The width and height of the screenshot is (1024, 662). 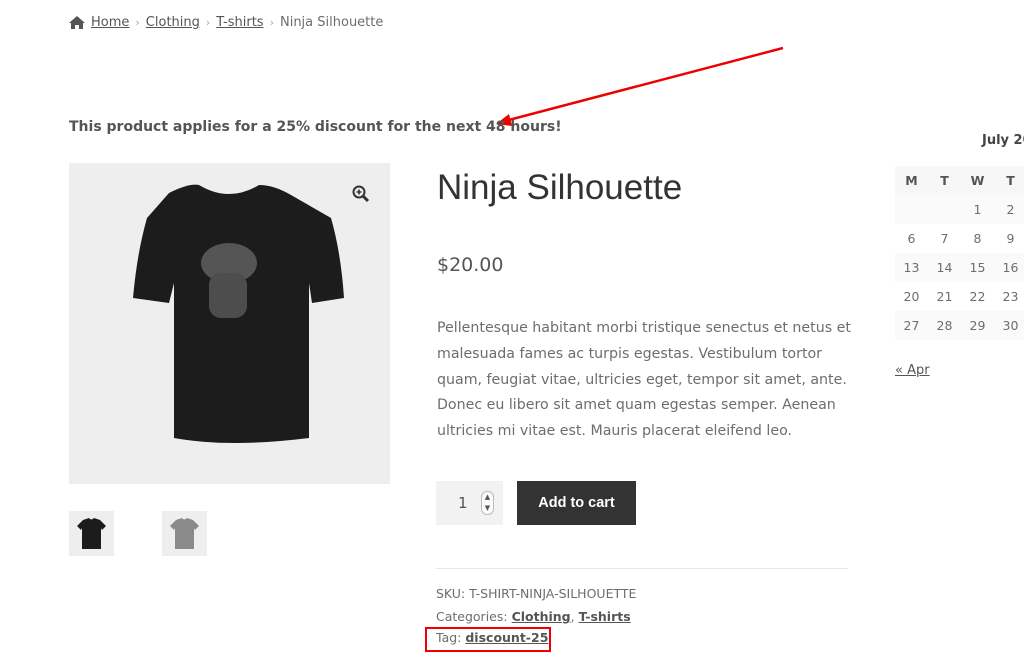 What do you see at coordinates (911, 325) in the screenshot?
I see `day: 27` at bounding box center [911, 325].